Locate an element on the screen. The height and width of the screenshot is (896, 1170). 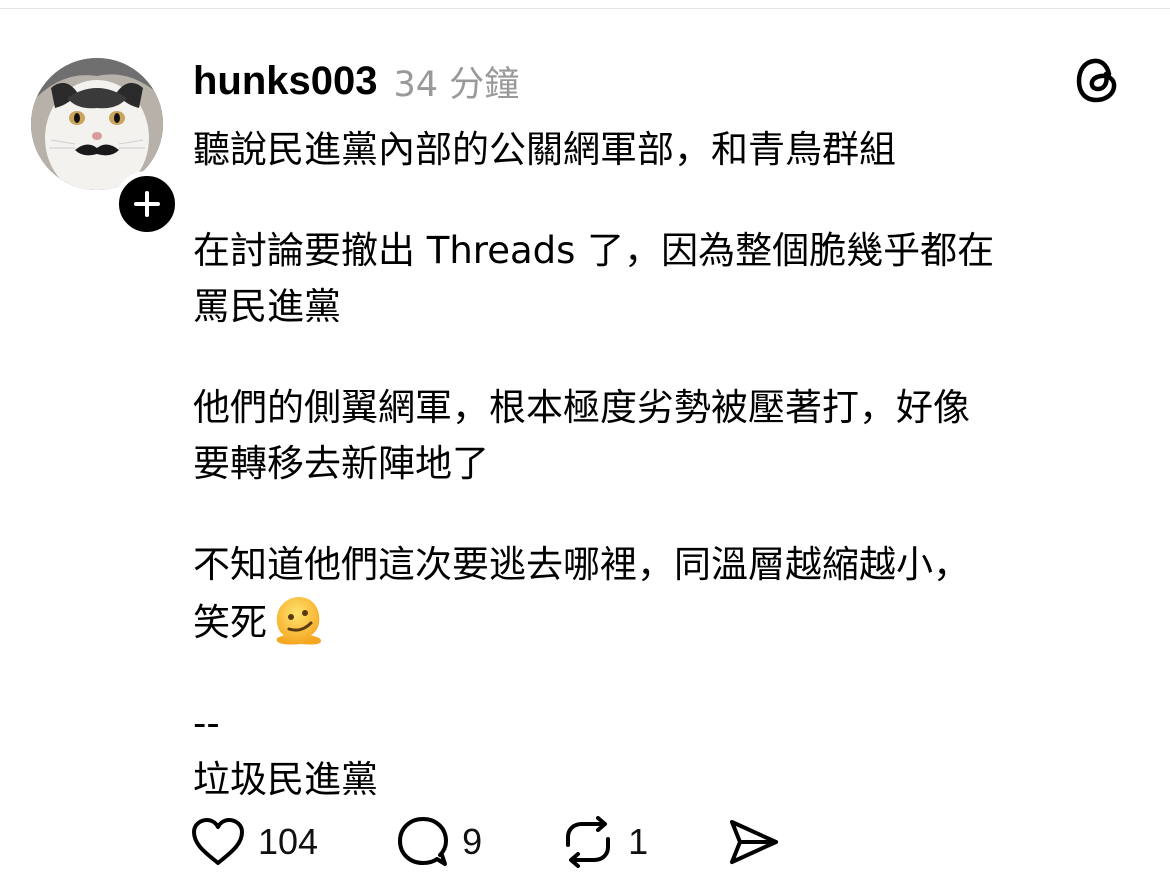
text-line: -- is located at coordinates (206, 723).